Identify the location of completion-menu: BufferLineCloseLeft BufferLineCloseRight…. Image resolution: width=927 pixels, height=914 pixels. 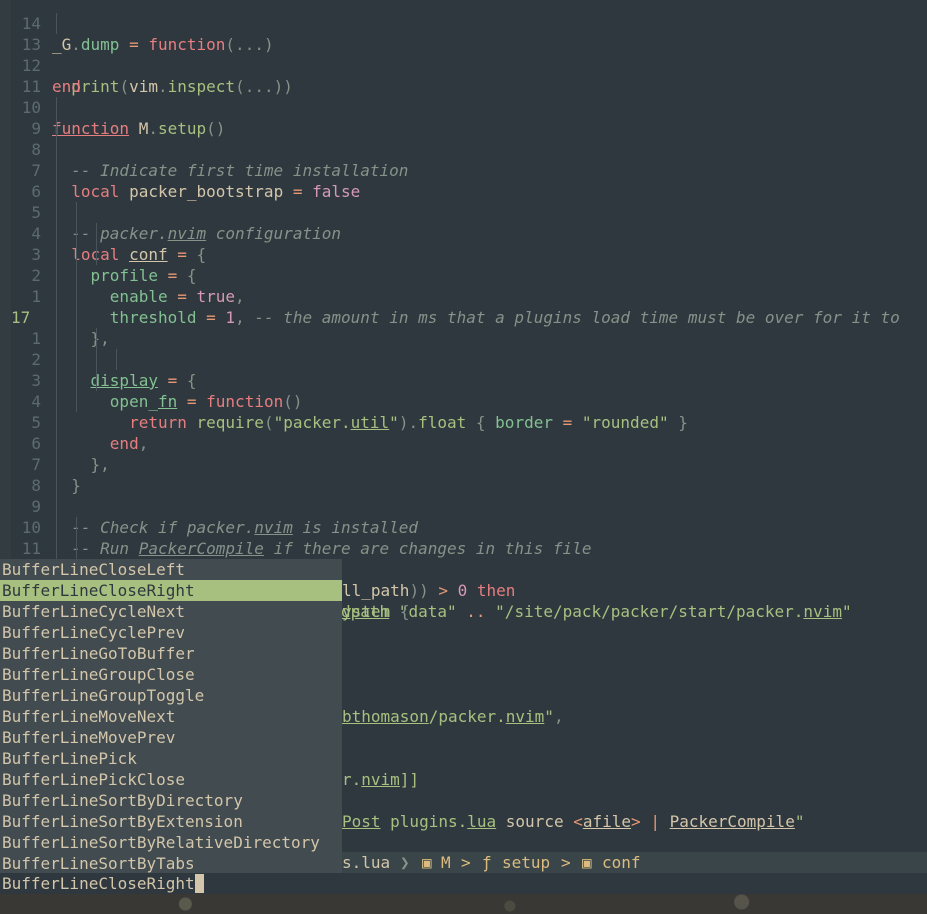
(171, 716).